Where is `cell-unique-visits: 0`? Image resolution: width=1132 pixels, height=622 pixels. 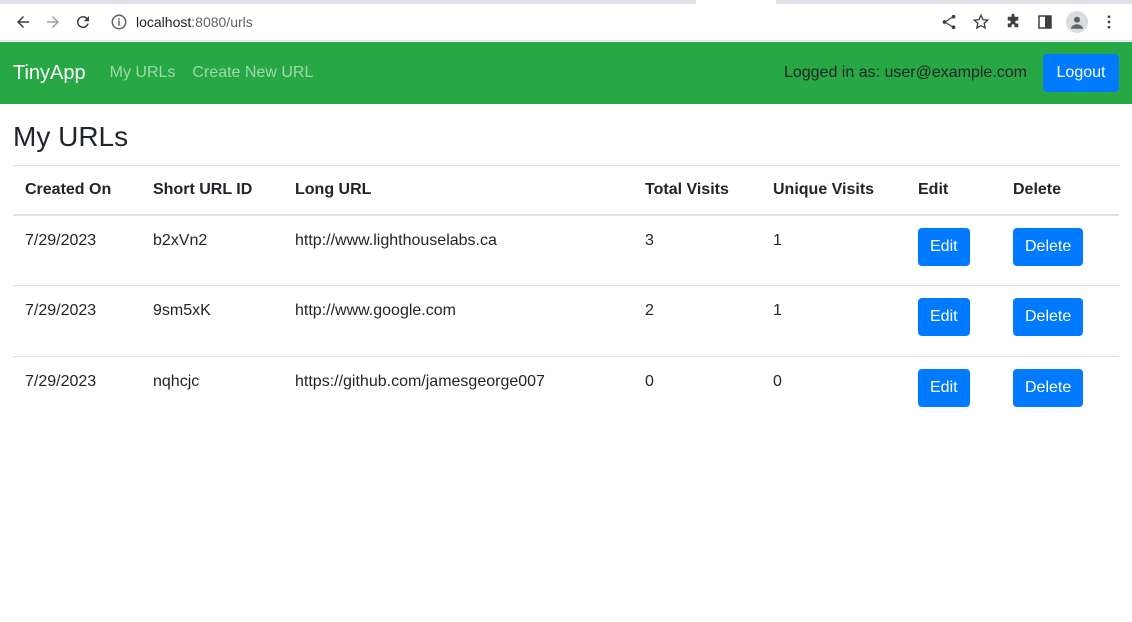 cell-unique-visits: 0 is located at coordinates (833, 392).